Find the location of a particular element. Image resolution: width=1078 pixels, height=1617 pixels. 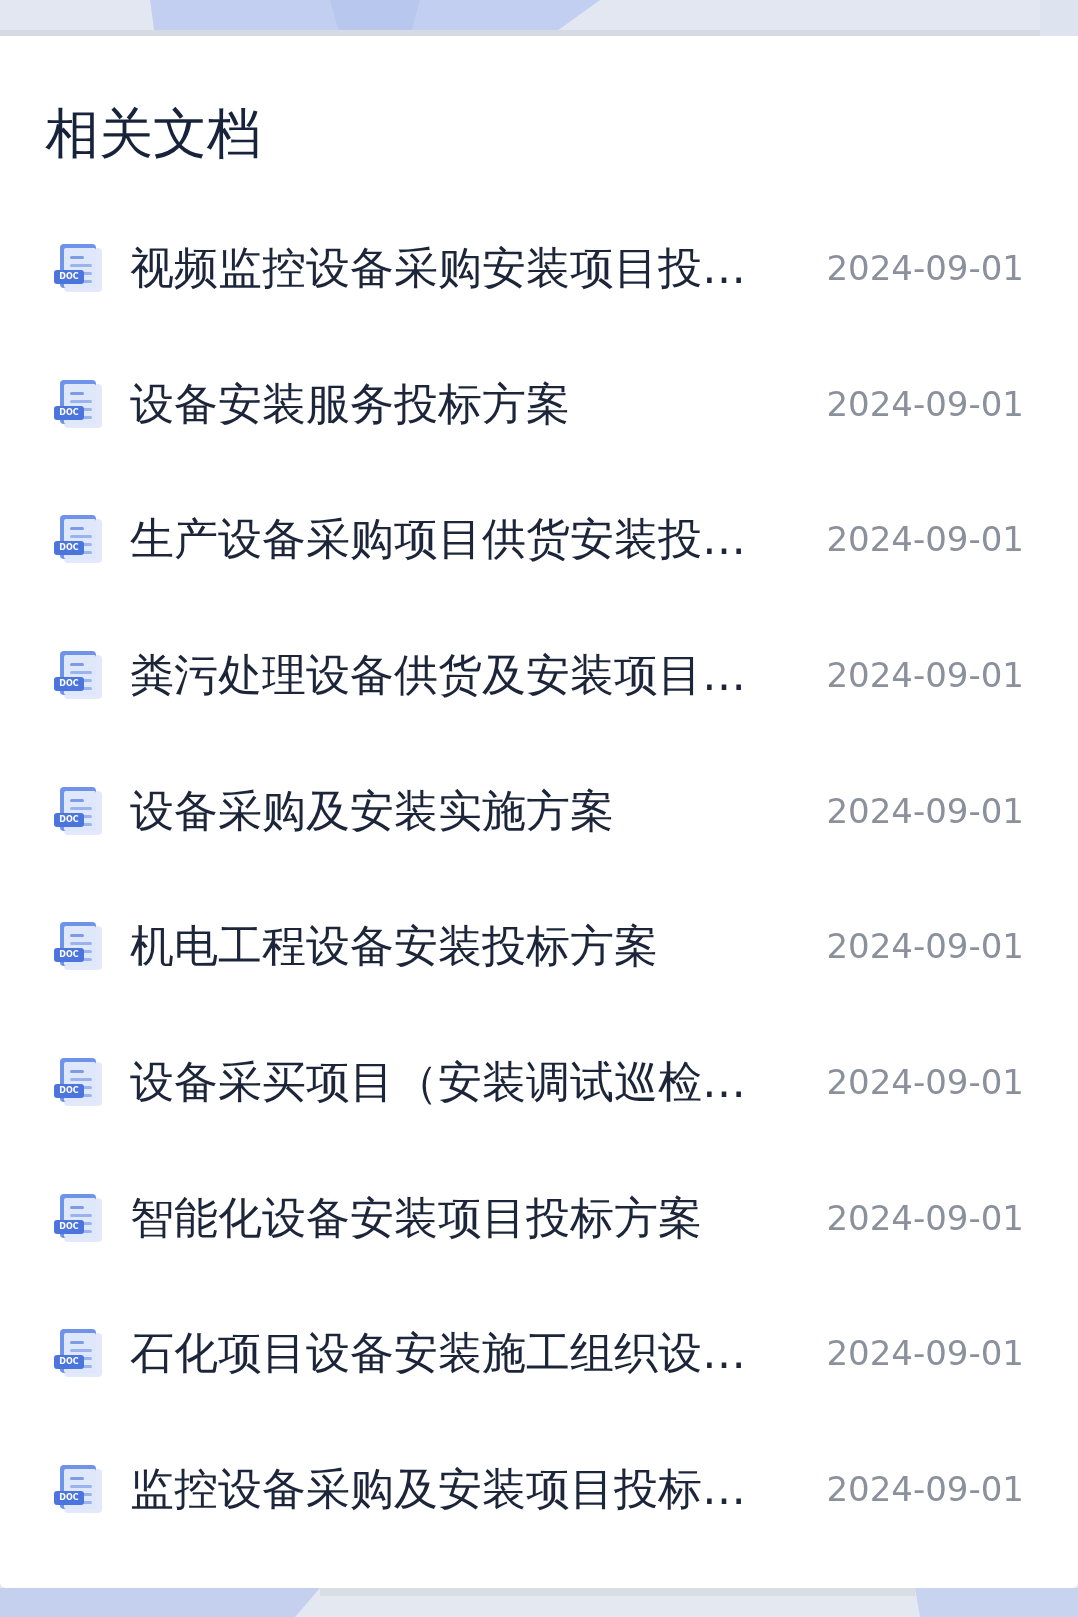

document-item: DOC 机电工程设备安装投标方案 2024-09-01 is located at coordinates (539, 946).